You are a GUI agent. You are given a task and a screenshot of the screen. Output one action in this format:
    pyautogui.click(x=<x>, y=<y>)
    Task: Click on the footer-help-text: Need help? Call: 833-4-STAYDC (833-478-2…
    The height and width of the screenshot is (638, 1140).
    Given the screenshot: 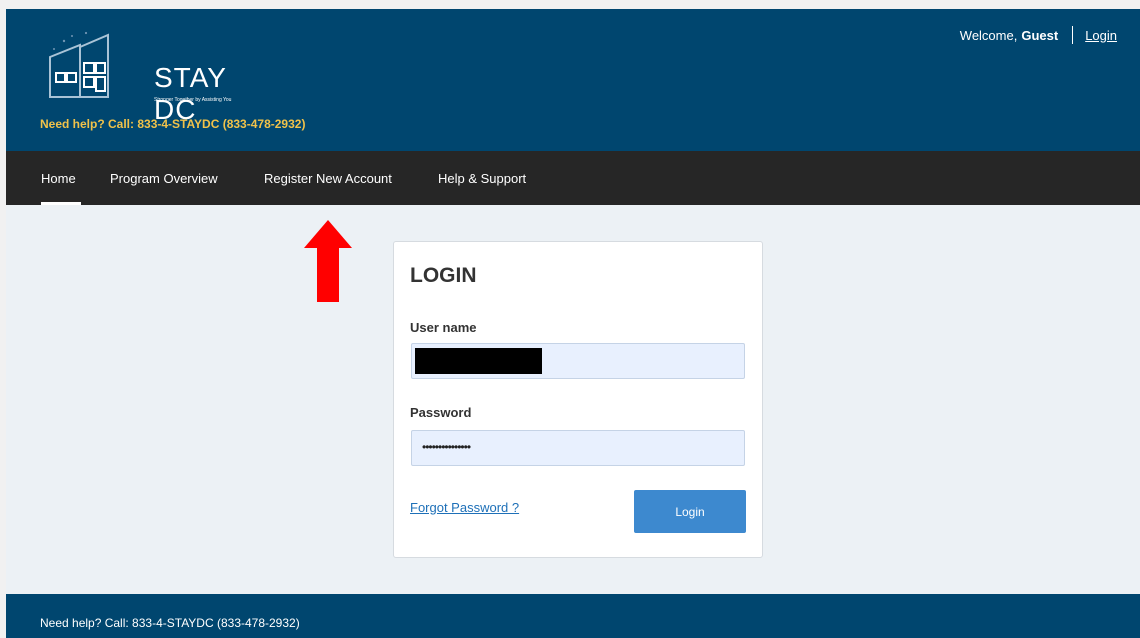 What is the action you would take?
    pyautogui.click(x=170, y=623)
    